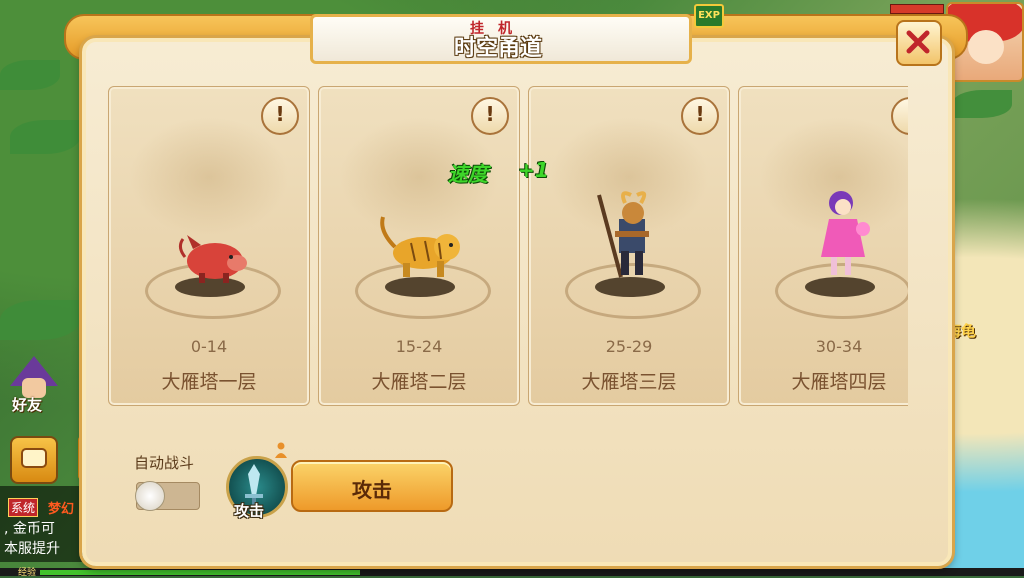  Describe the element at coordinates (419, 382) in the screenshot. I see `floor-name: 大雁塔二层` at that location.